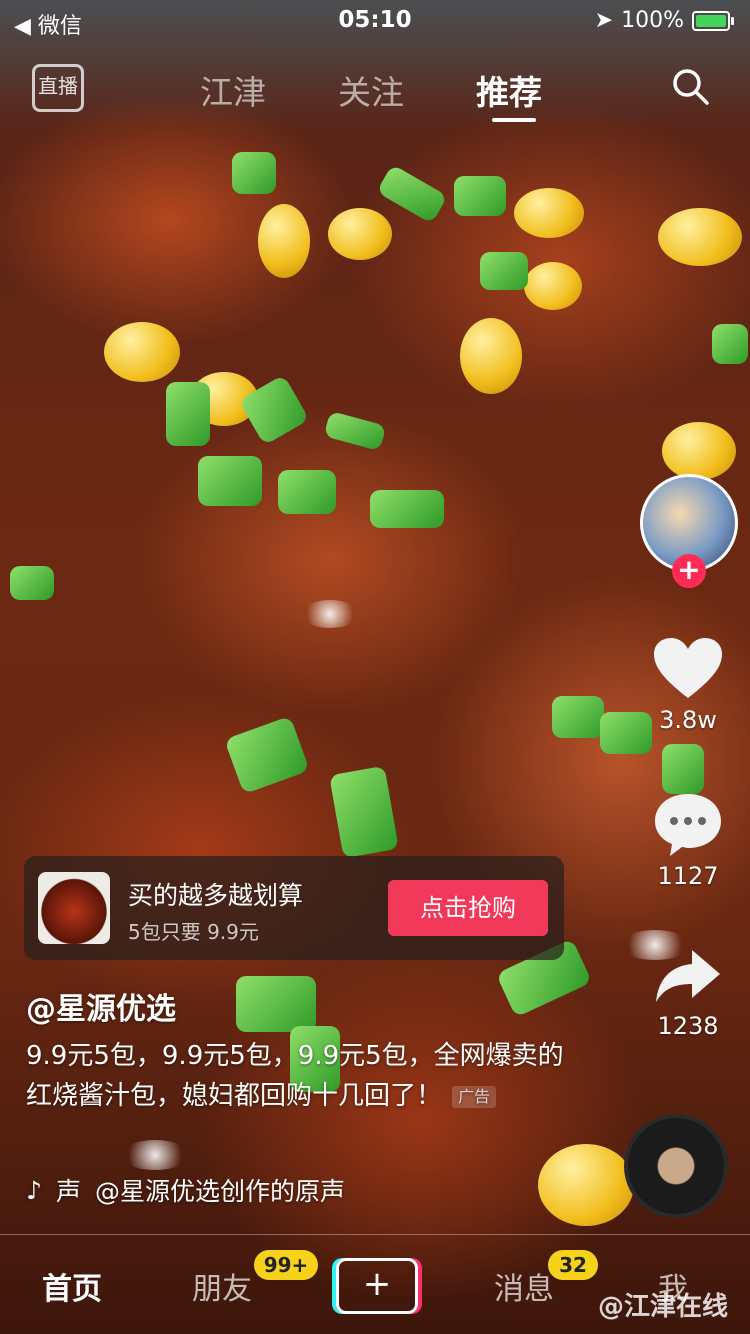  I want to click on create-button: +, so click(377, 1286).